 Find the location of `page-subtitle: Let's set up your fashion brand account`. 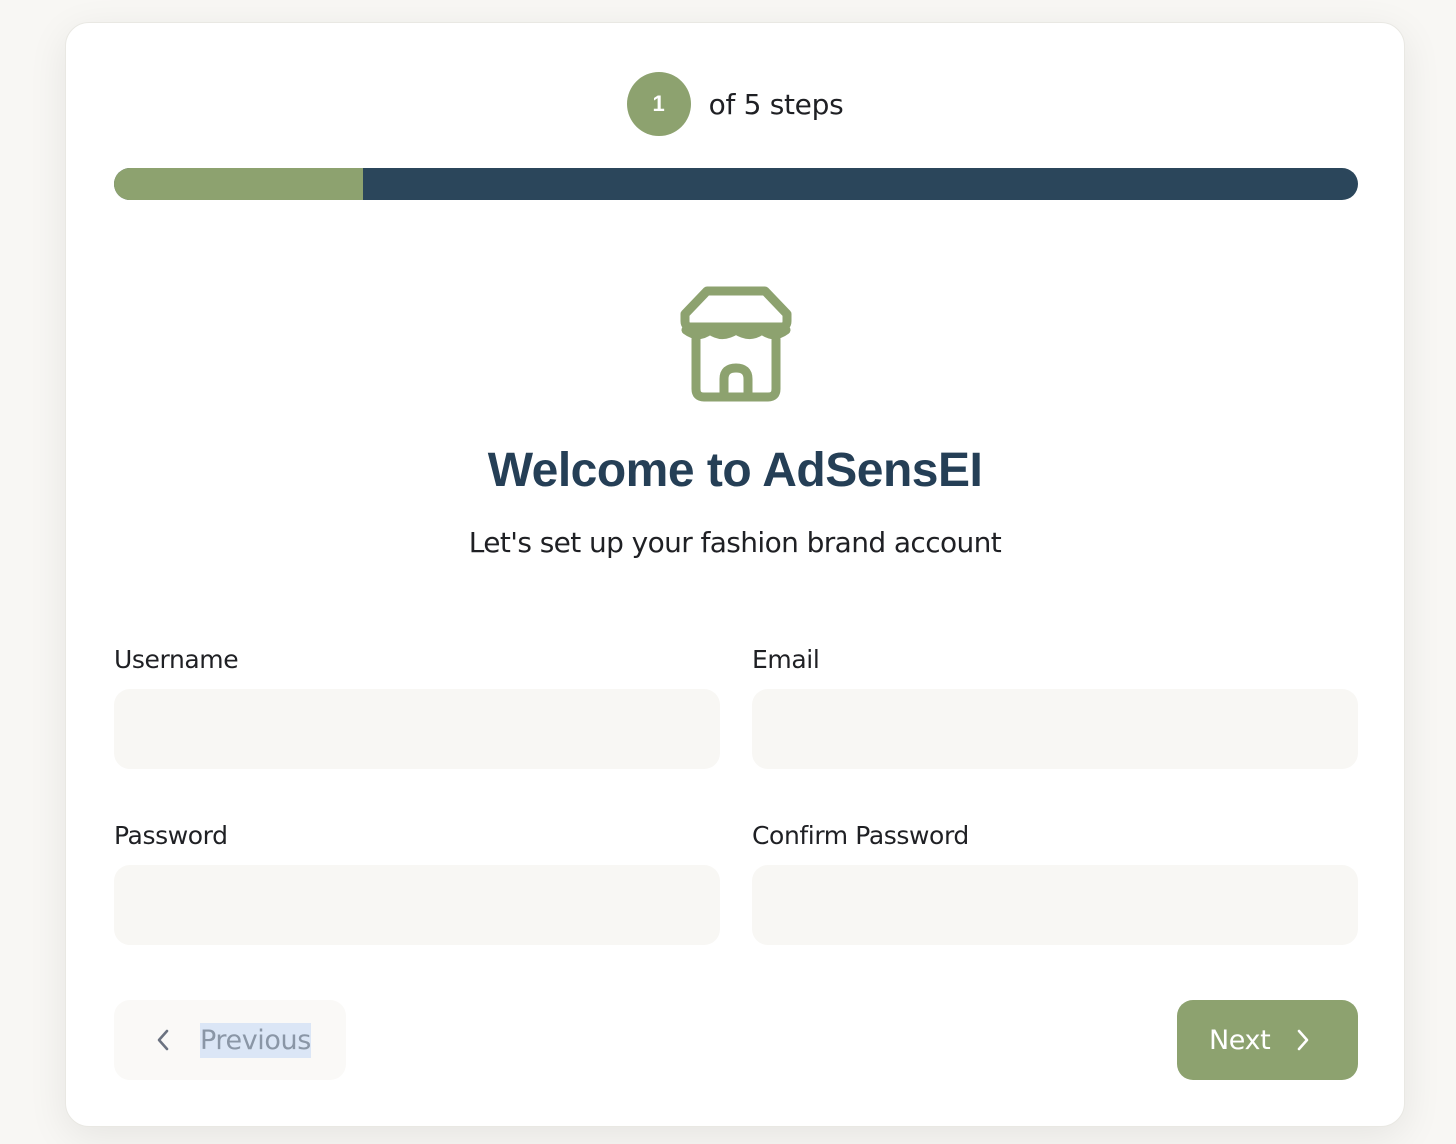

page-subtitle: Let's set up your fashion brand account is located at coordinates (735, 542).